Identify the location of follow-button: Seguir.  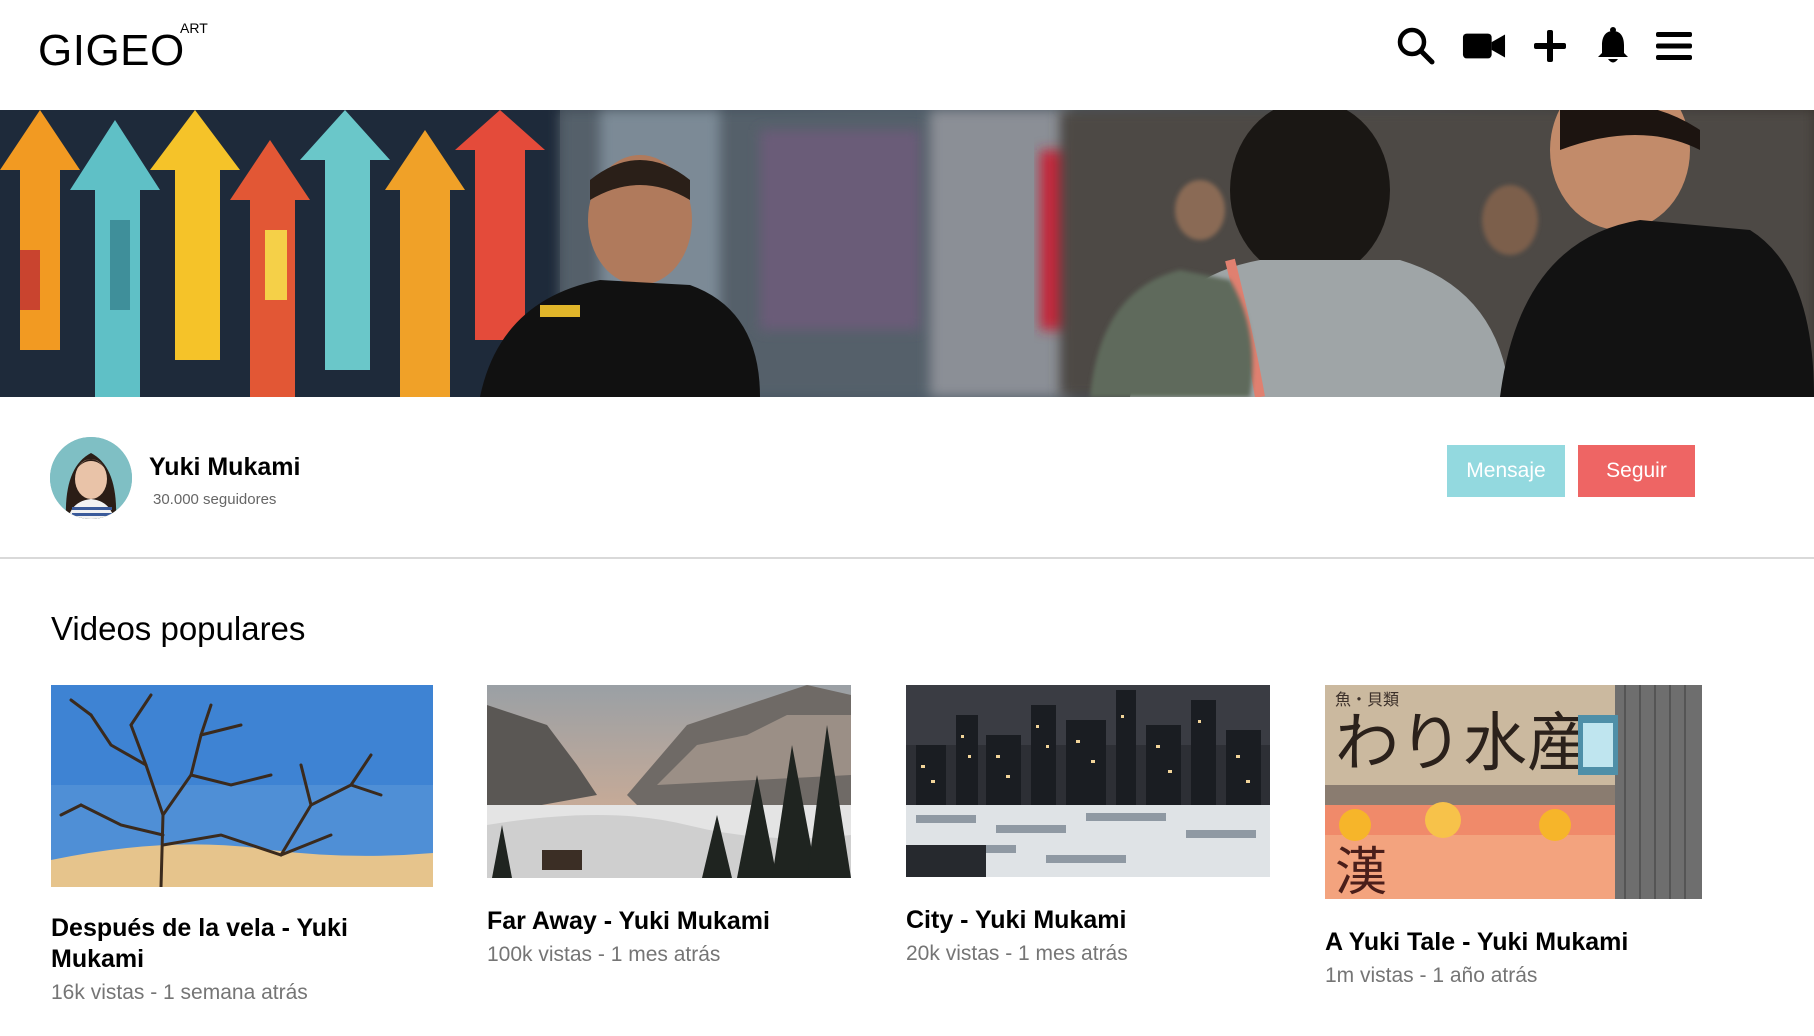
(1636, 471).